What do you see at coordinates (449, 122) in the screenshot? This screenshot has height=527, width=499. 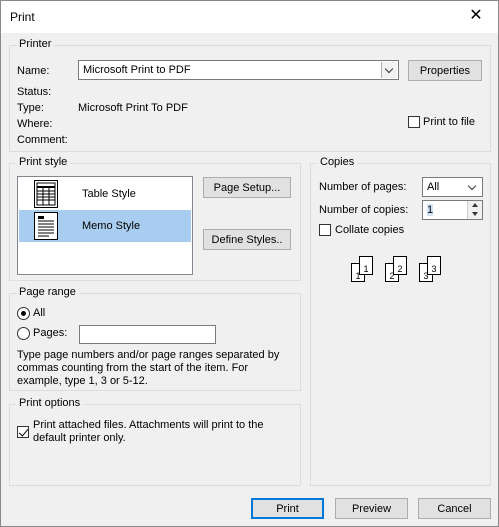 I see `print-to-file-label: Print to file` at bounding box center [449, 122].